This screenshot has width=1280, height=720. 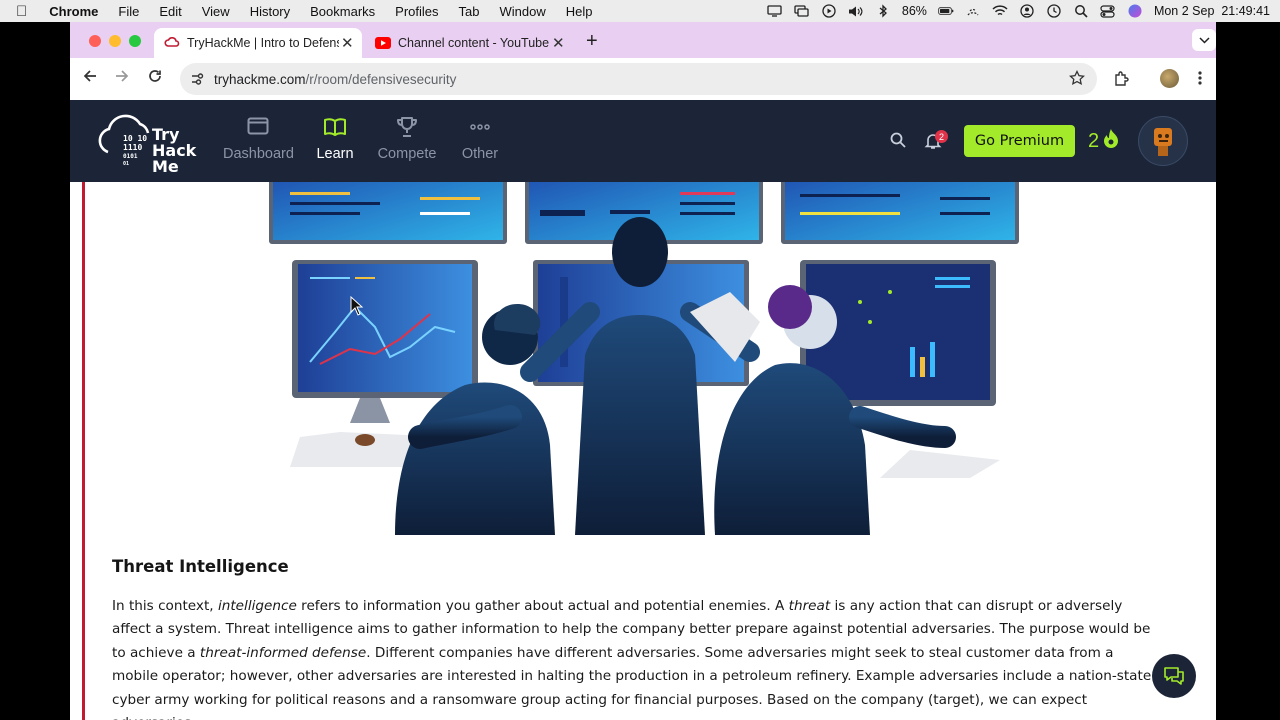 What do you see at coordinates (130, 156) in the screenshot?
I see `svg-text: 0101` at bounding box center [130, 156].